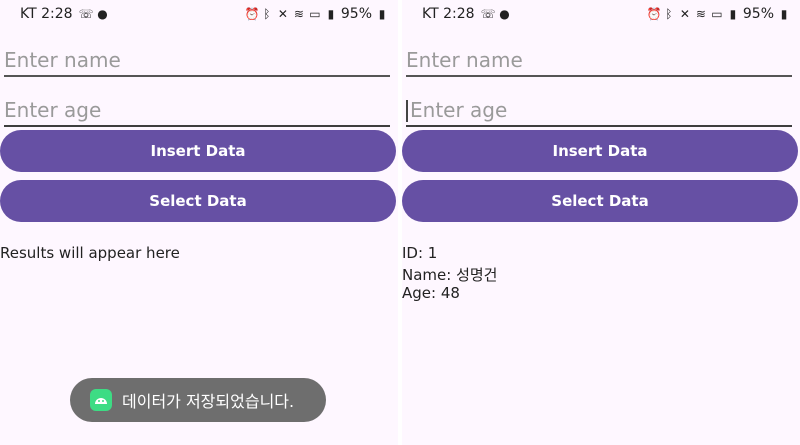  What do you see at coordinates (599, 106) in the screenshot?
I see `age-field-focused: Enter age` at bounding box center [599, 106].